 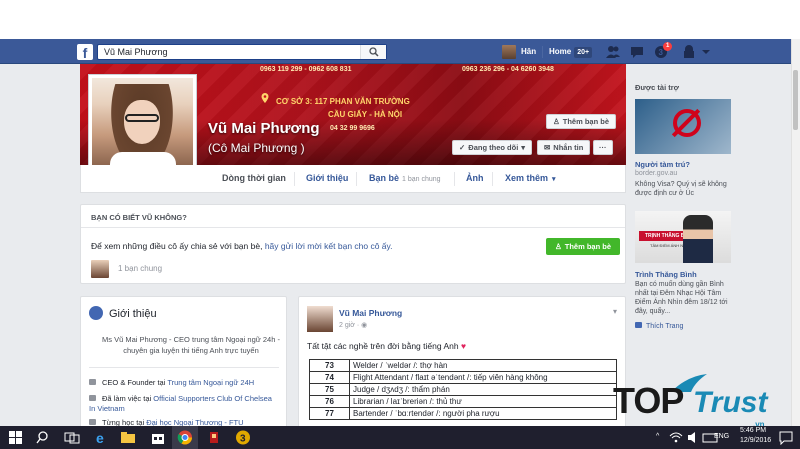 I want to click on search-input, so click(x=228, y=52).